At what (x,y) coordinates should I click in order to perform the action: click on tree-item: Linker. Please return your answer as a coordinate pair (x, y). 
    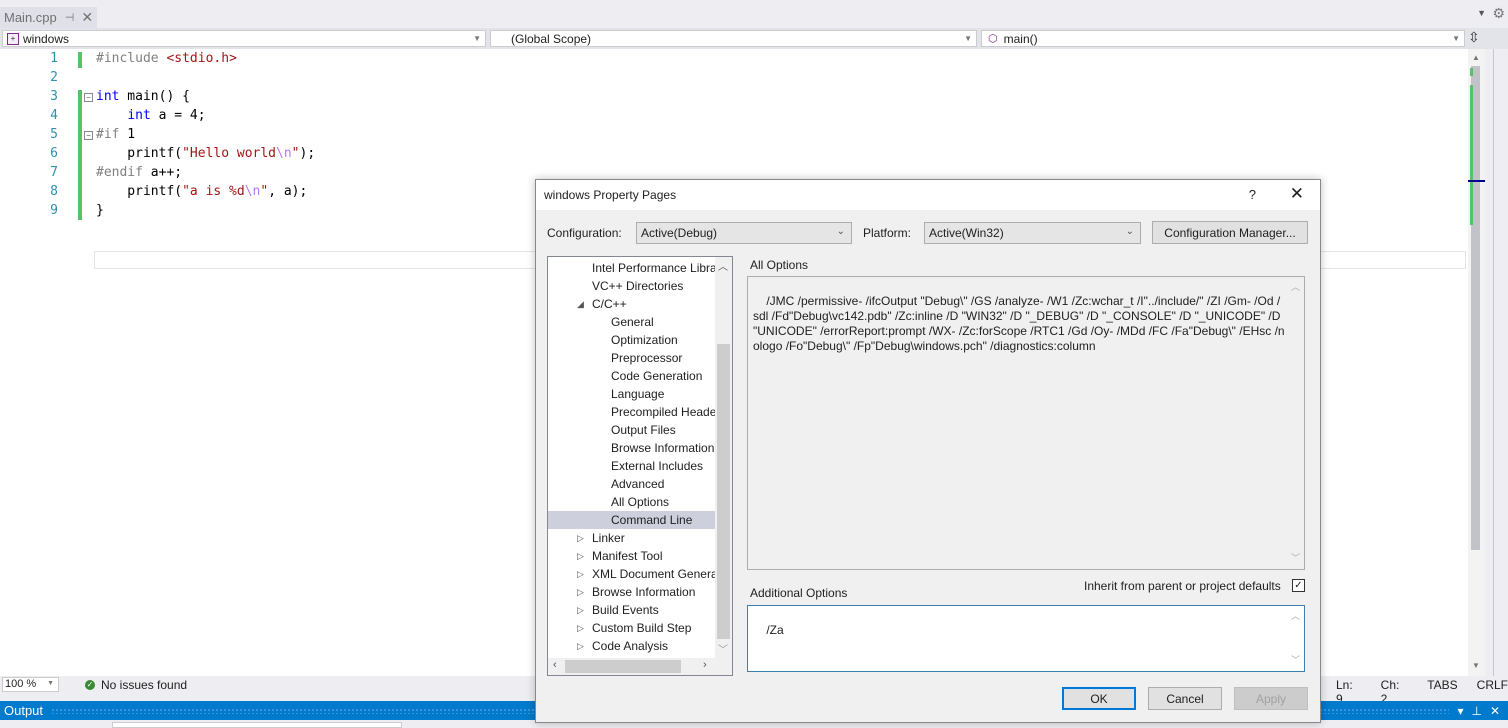
    Looking at the image, I should click on (608, 538).